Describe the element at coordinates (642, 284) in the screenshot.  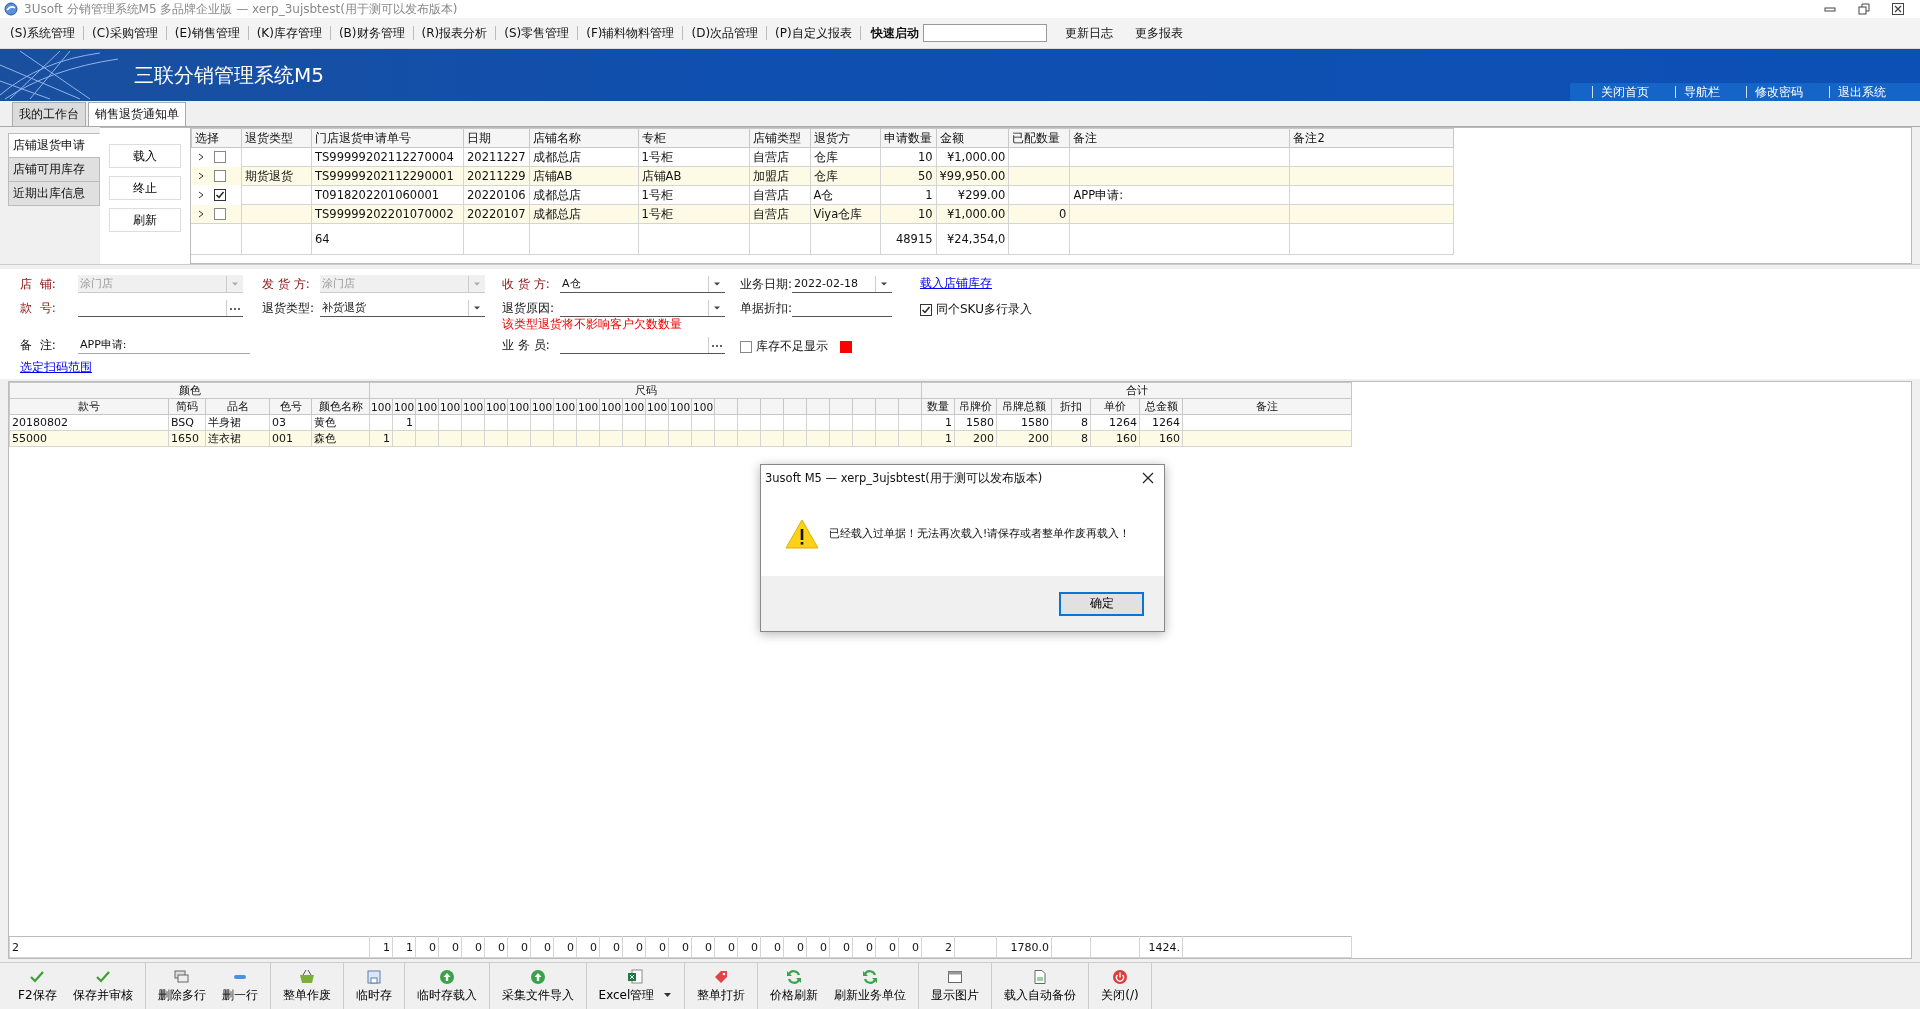
I see `select-field: A仓` at that location.